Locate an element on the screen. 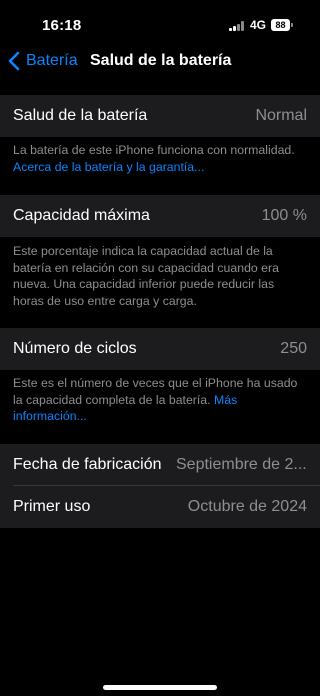 This screenshot has width=320, height=696. back-button: Batería is located at coordinates (42, 61).